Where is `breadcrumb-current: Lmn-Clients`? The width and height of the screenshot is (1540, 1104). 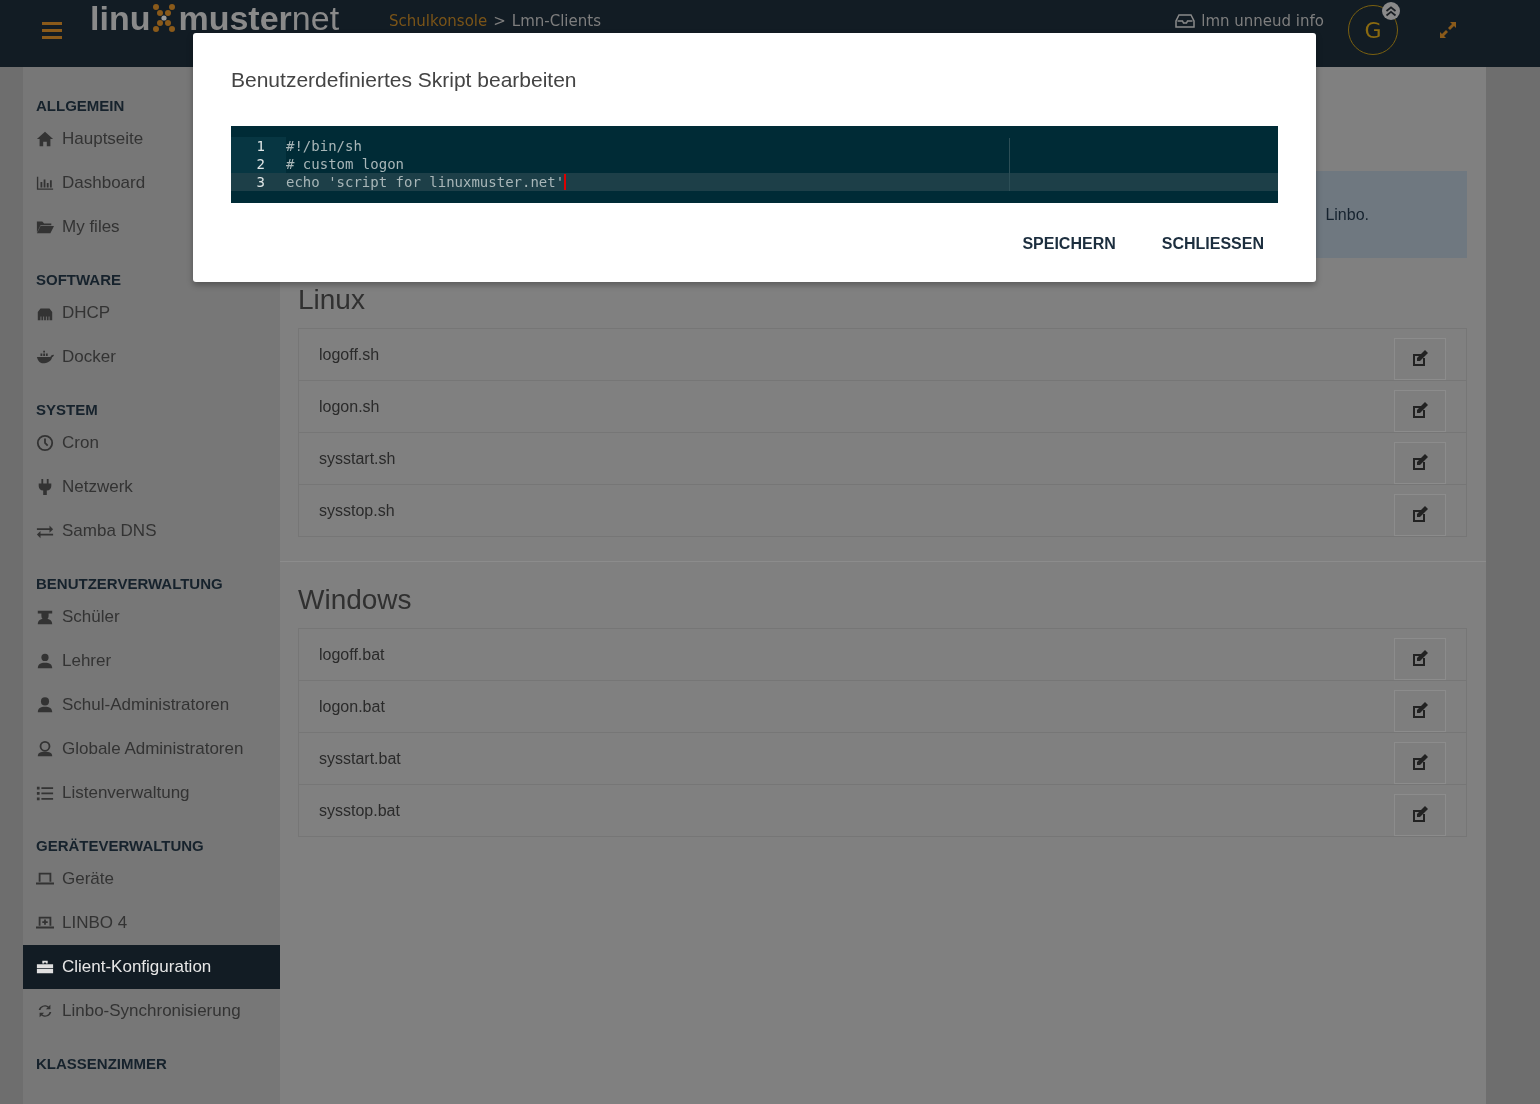 breadcrumb-current: Lmn-Clients is located at coordinates (556, 21).